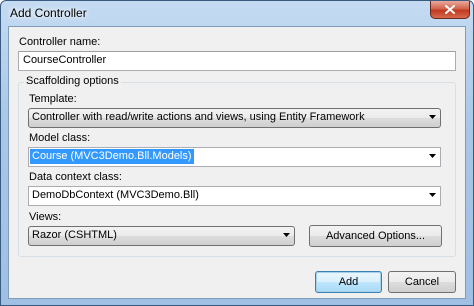  Describe the element at coordinates (72, 81) in the screenshot. I see `scaffolding-options-title: Scaffolding options` at that location.